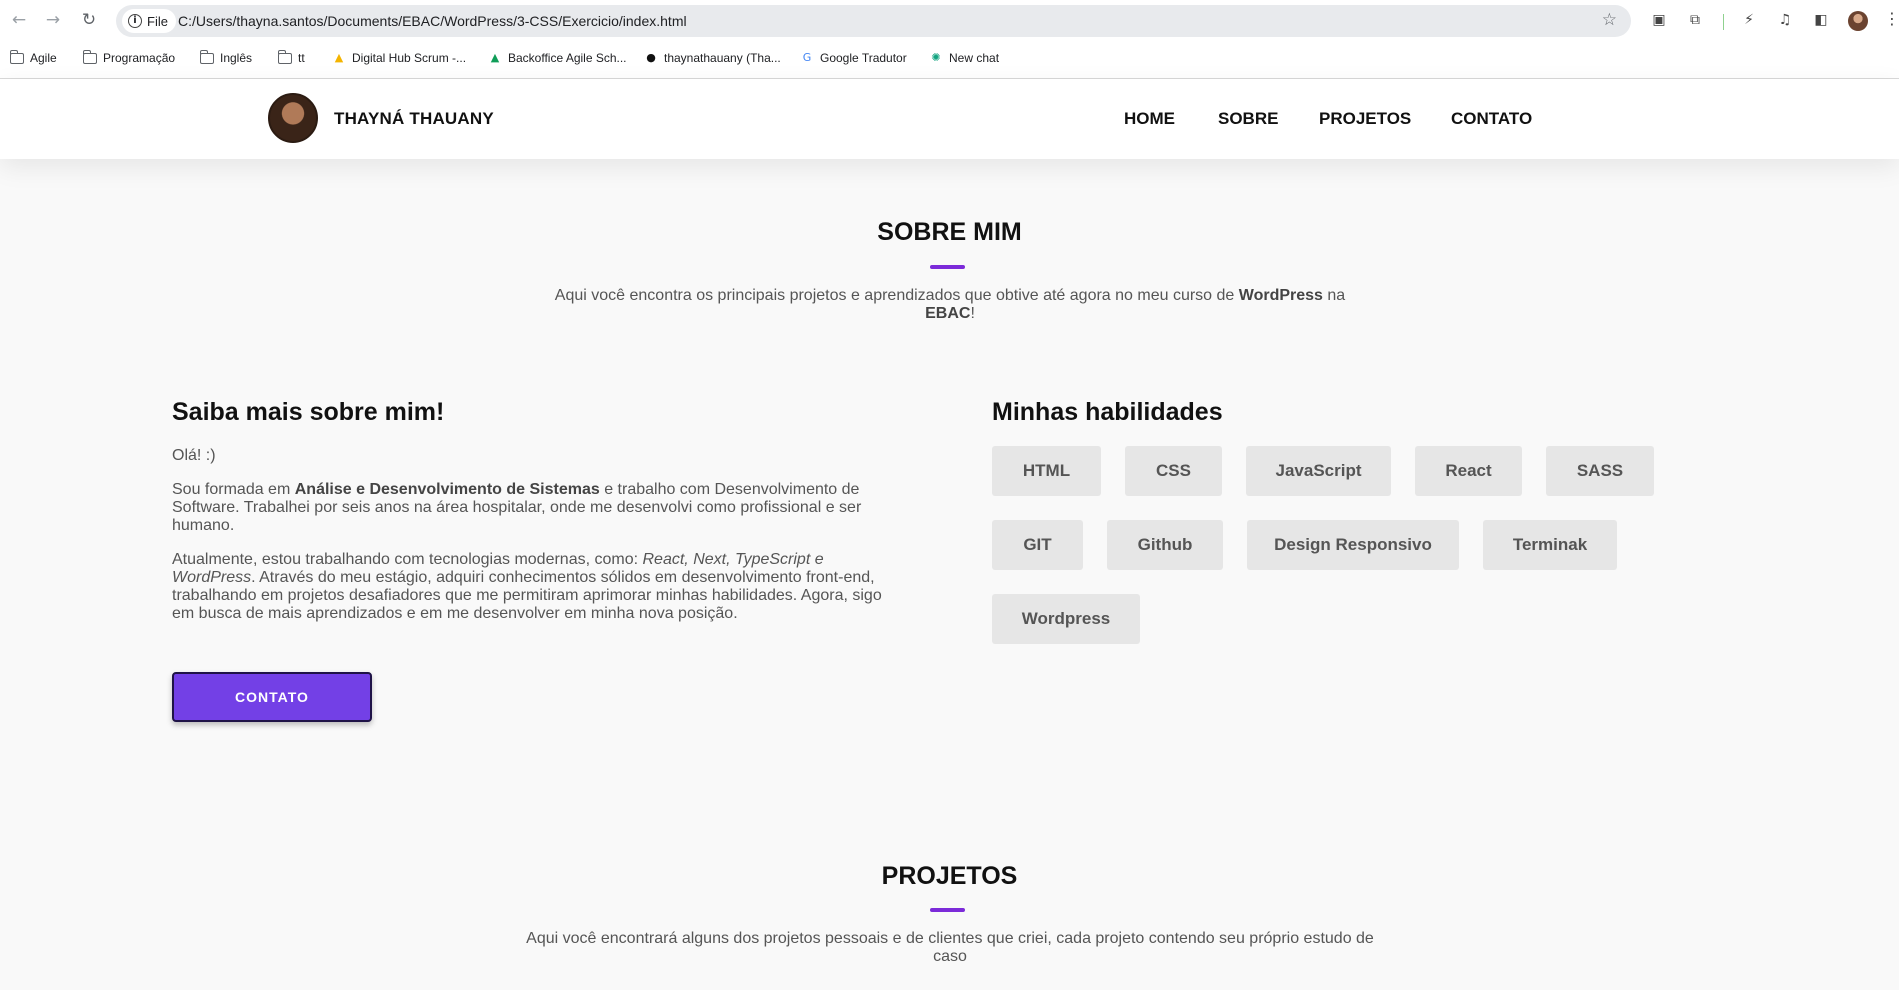 The image size is (1899, 990). Describe the element at coordinates (1491, 119) in the screenshot. I see `nav-contato: CONTATO` at that location.